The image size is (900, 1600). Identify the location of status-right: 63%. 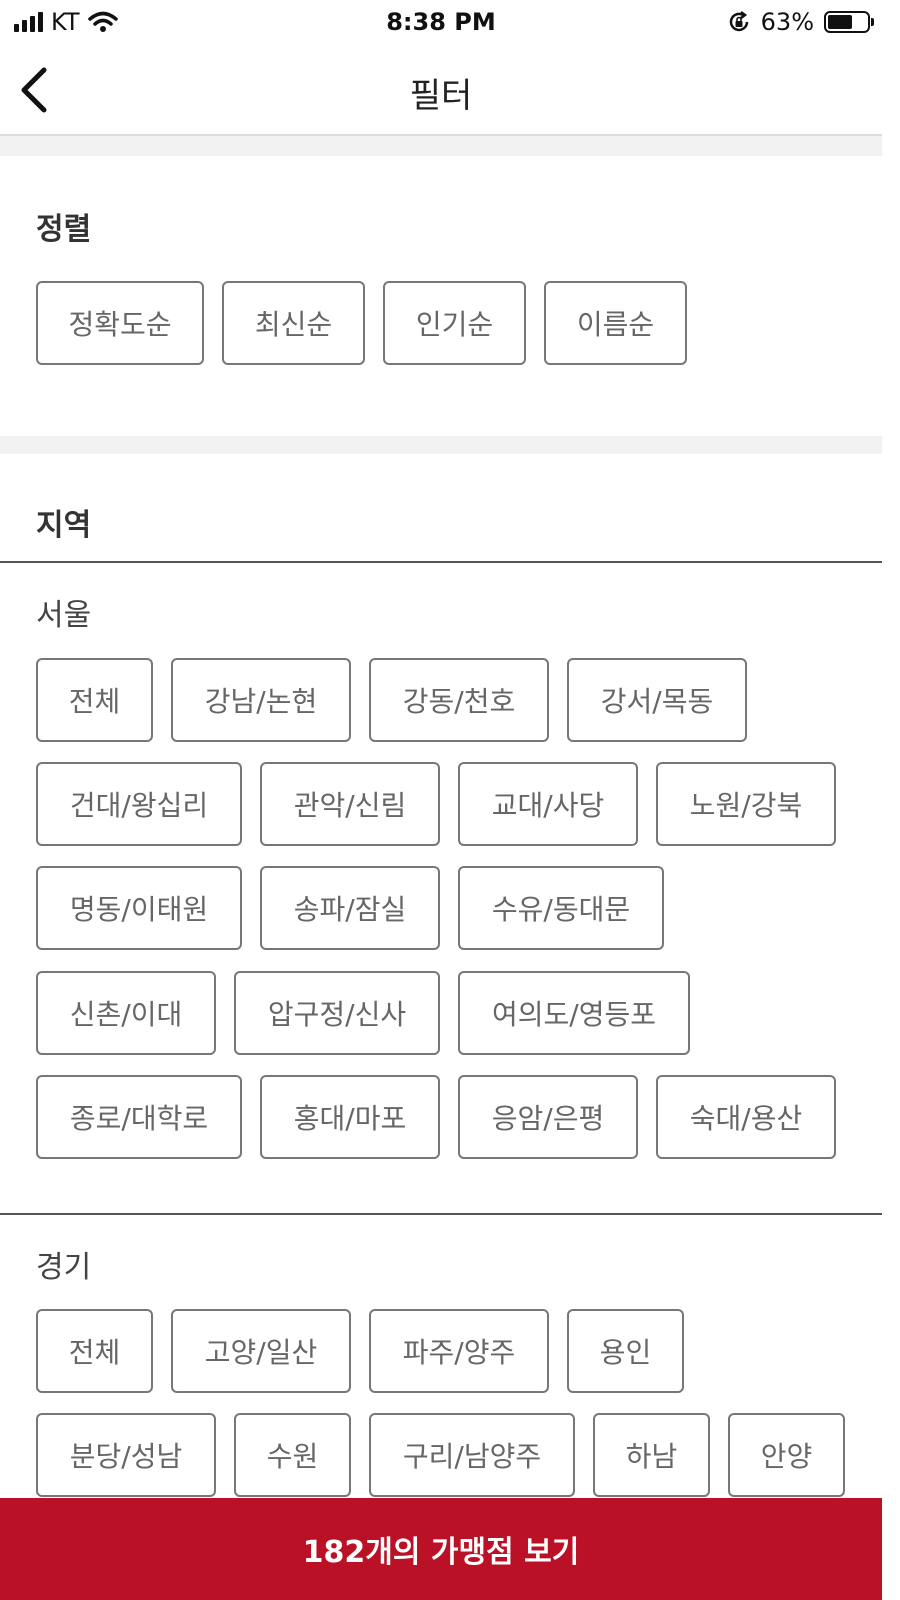
(800, 22).